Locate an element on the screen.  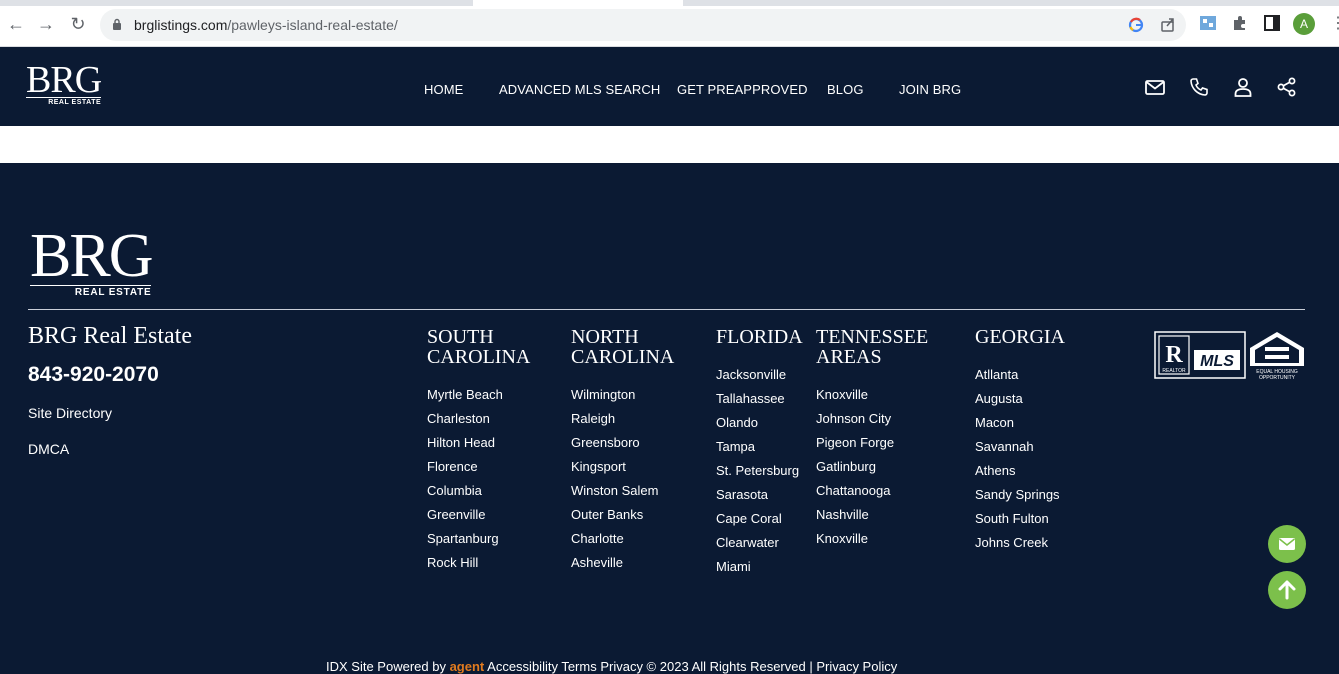
content-area is located at coordinates (669, 144).